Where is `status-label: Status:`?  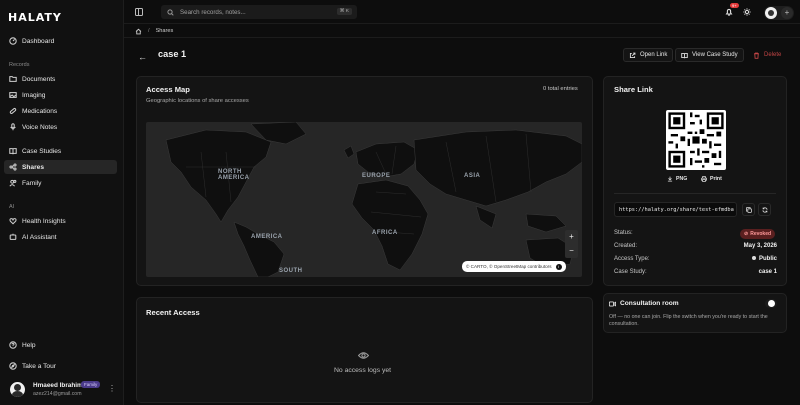 status-label: Status: is located at coordinates (623, 233).